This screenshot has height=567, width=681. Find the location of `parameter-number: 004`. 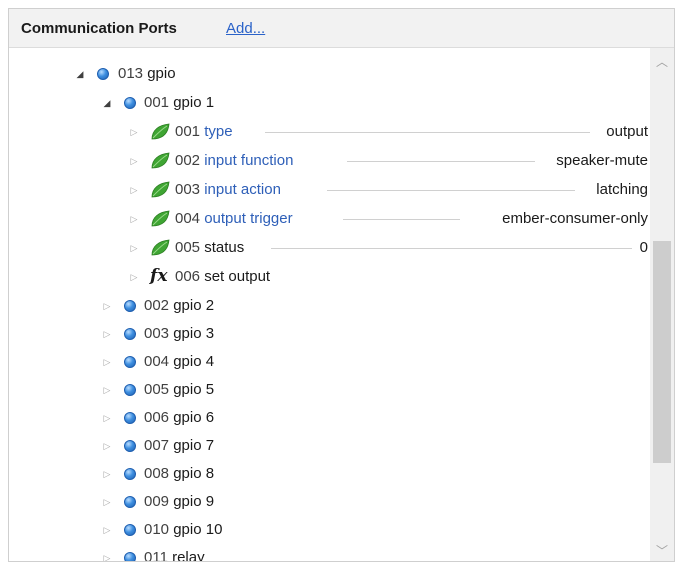

parameter-number: 004 is located at coordinates (188, 218).